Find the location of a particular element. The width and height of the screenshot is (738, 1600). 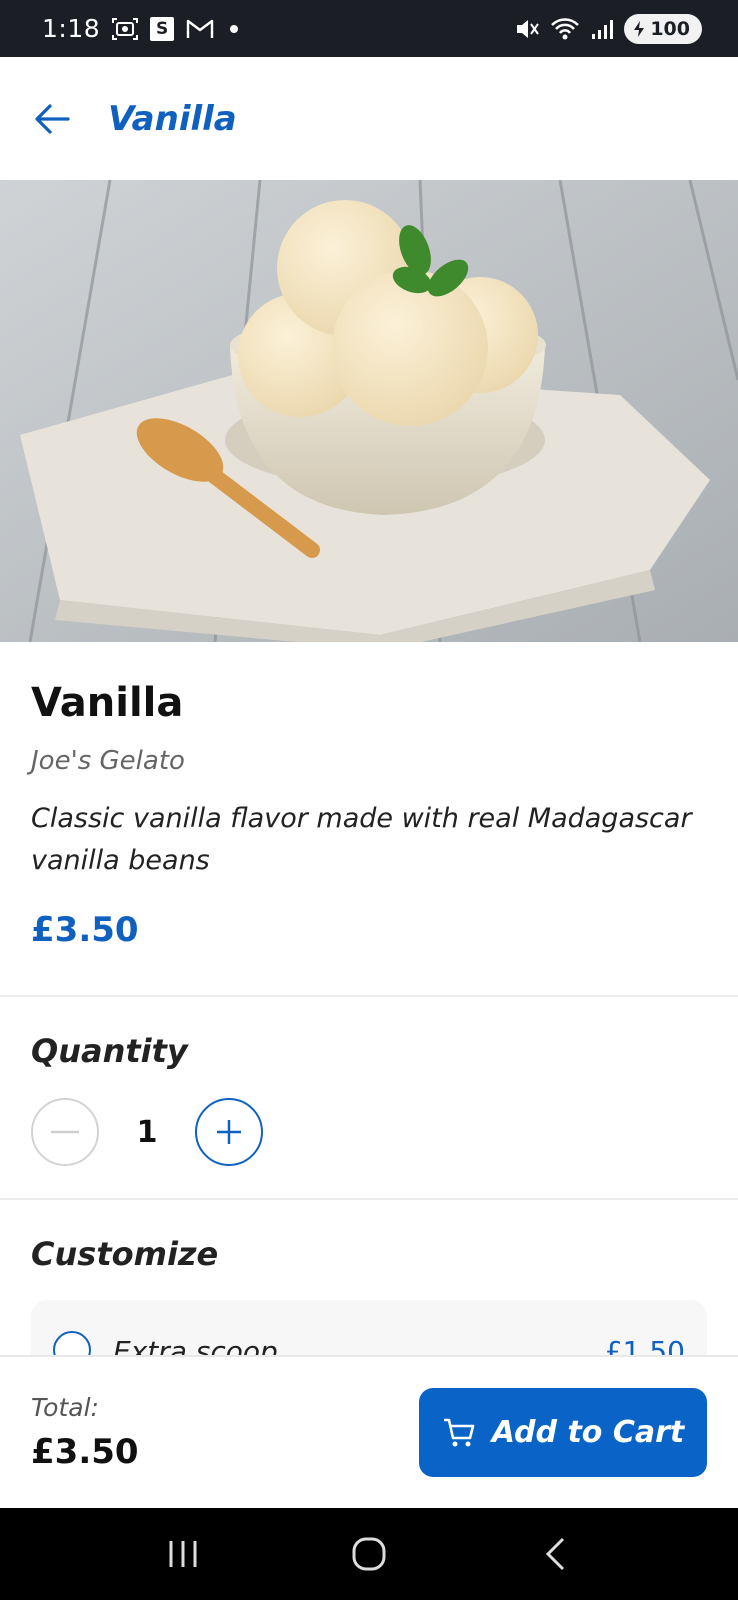

recent-apps-button is located at coordinates (183, 1554).